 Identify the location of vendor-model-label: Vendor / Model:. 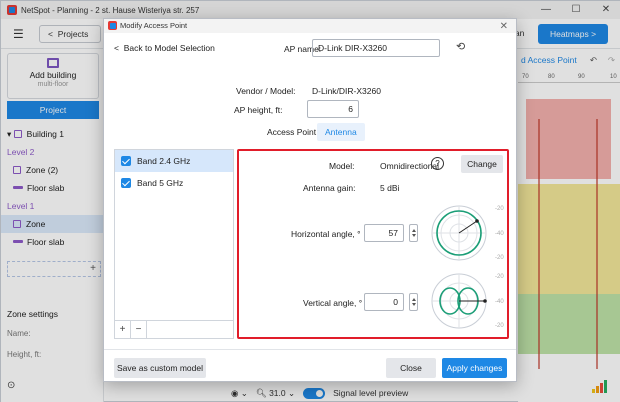
(266, 91).